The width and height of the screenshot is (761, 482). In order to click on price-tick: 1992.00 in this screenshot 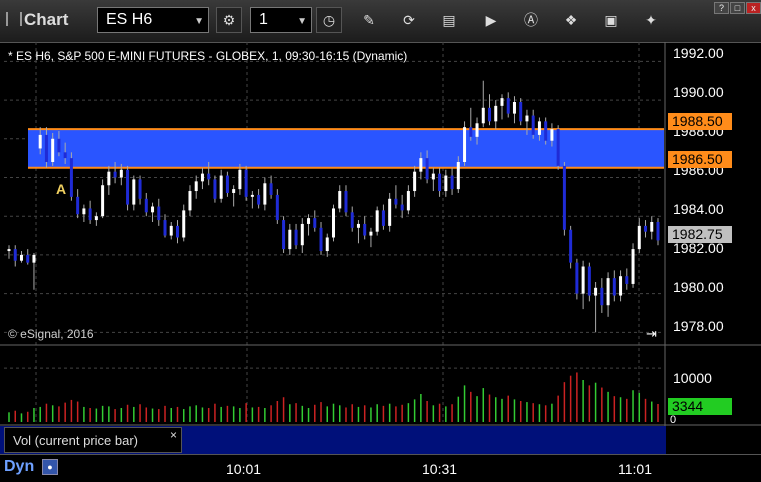, I will do `click(698, 53)`.